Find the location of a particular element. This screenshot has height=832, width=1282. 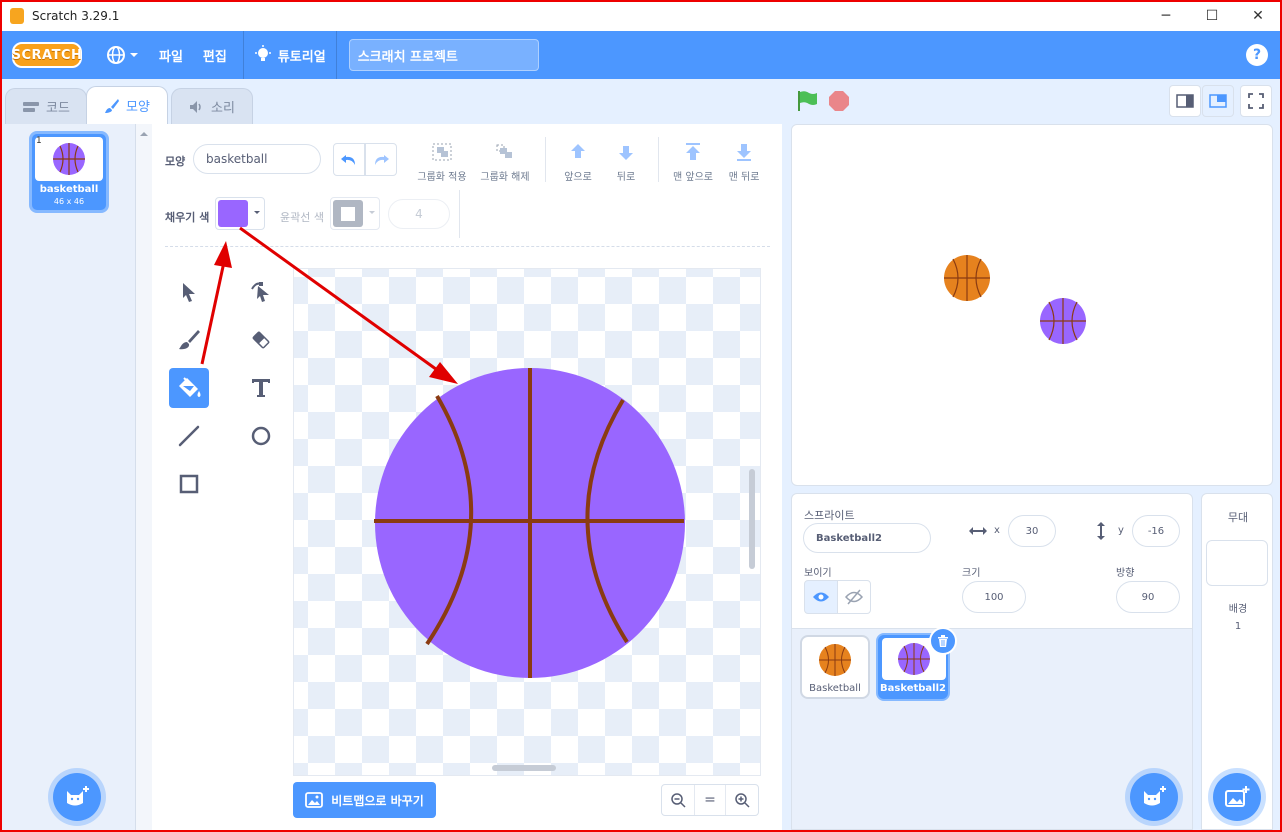

ungroup-icon is located at coordinates (504, 151).